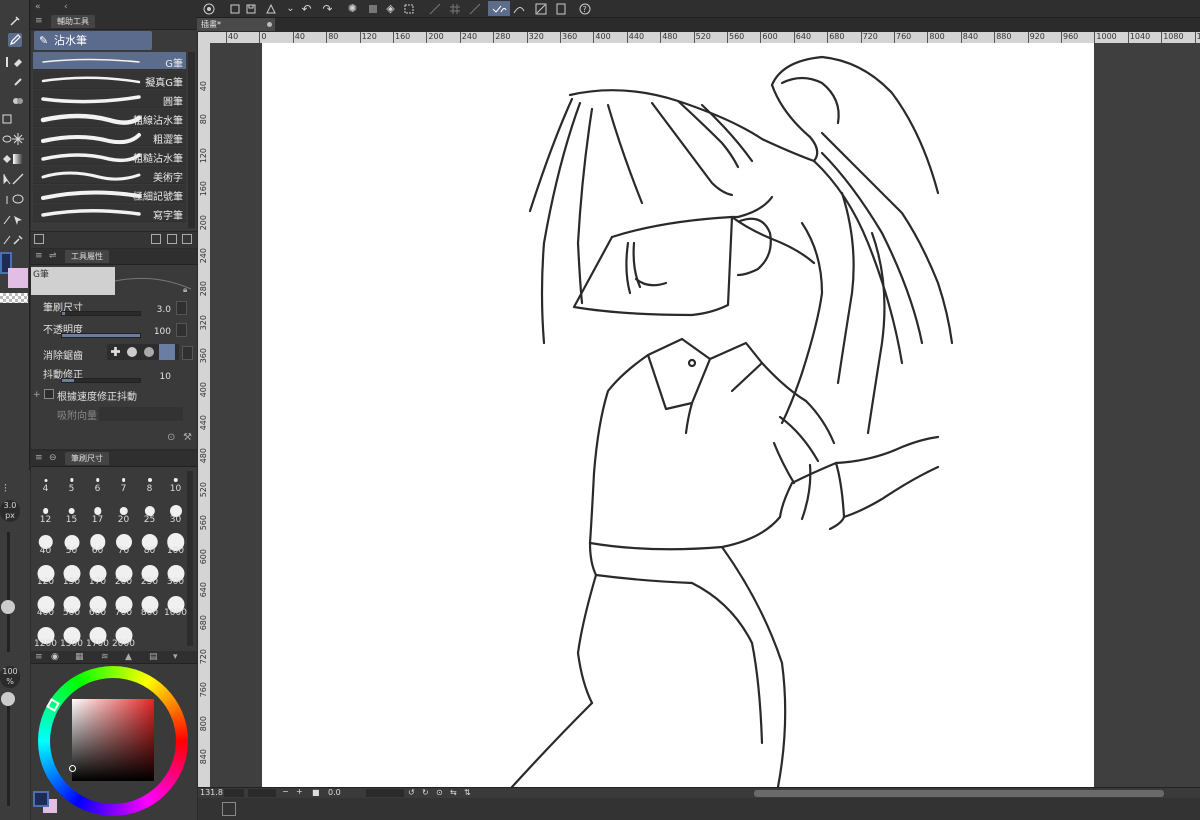 Image resolution: width=1200 pixels, height=820 pixels. Describe the element at coordinates (453, 792) in the screenshot. I see `flip-horizontal-icon: ⇆` at that location.